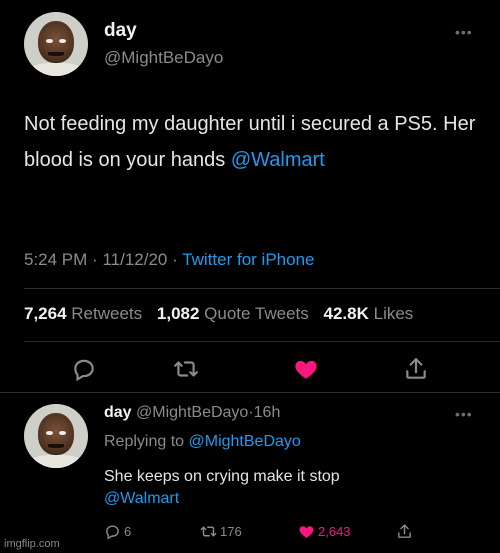  I want to click on more-options-button: •••, so click(464, 32).